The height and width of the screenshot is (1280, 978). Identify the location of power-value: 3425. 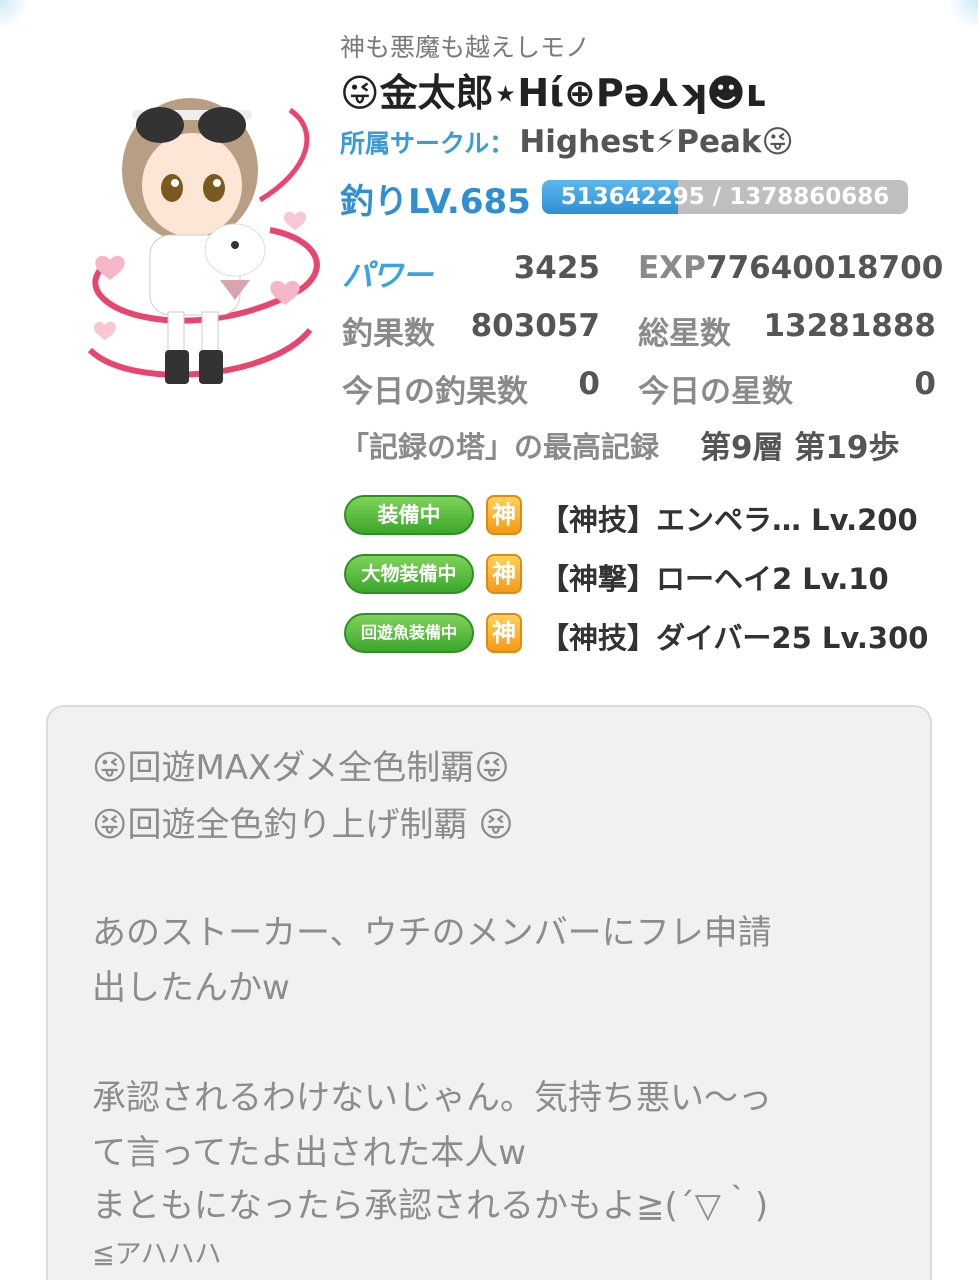
(556, 268).